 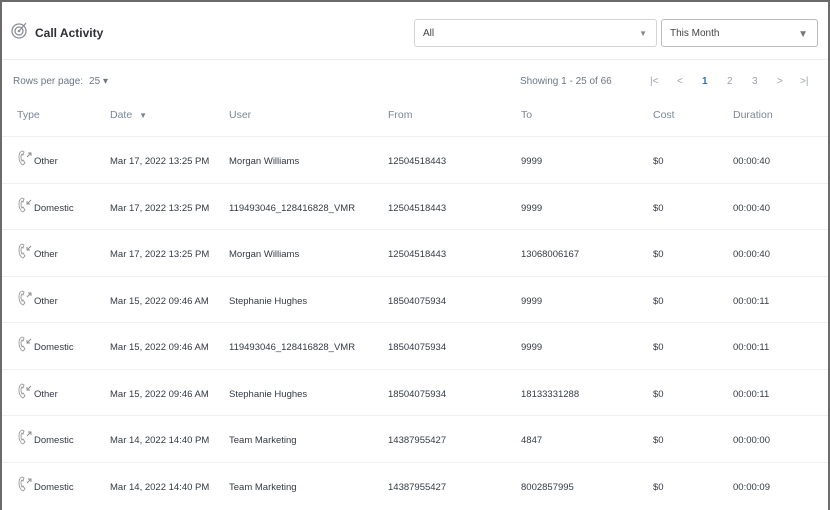 I want to click on prev-page-button: <, so click(x=680, y=81).